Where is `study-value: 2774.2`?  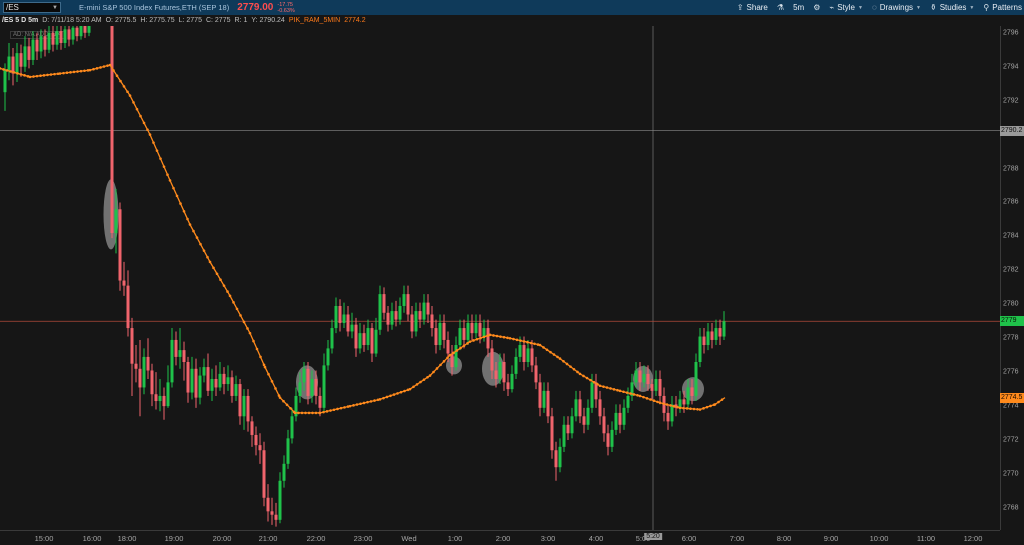 study-value: 2774.2 is located at coordinates (355, 20).